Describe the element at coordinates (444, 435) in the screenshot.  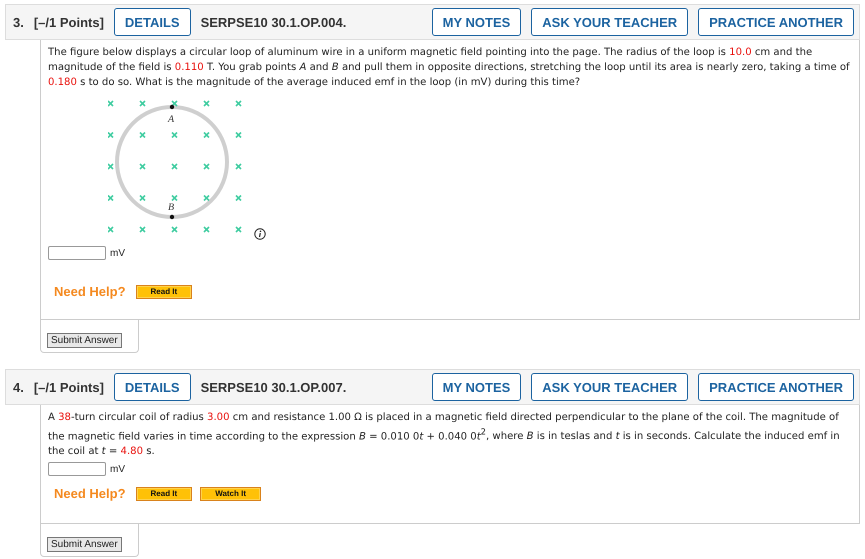
I see `question-text: A 38-turn circular coil of radius 3.00 cm and resistance 1.00 Ω is placed in a magnetic field directed perpendicular to the plane of the coil. The magnitude of the magnetic field varies in time according to the expression B = 0.010 0t + 0.040 0t$^{2}$, where B is in teslas and t is in seconds. Calculate the induced emf in the coil at t = 4.80 s.` at that location.